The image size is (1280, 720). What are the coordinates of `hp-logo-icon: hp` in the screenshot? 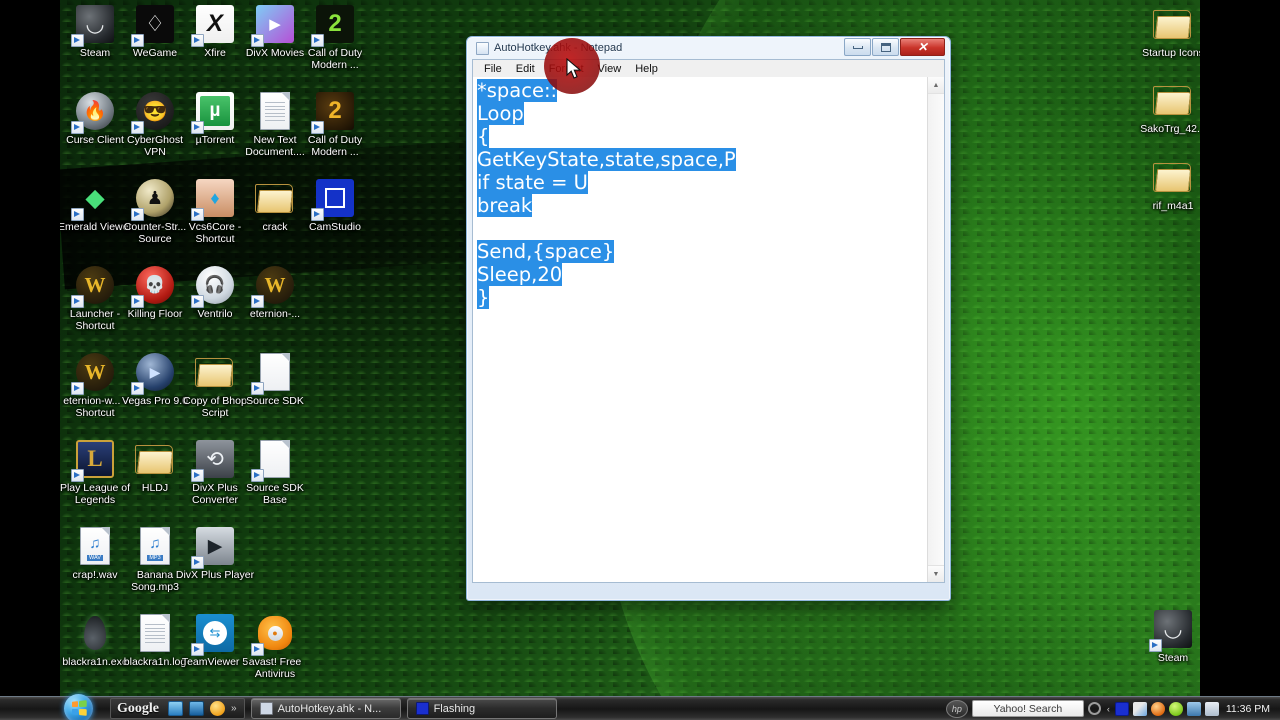 It's located at (956, 708).